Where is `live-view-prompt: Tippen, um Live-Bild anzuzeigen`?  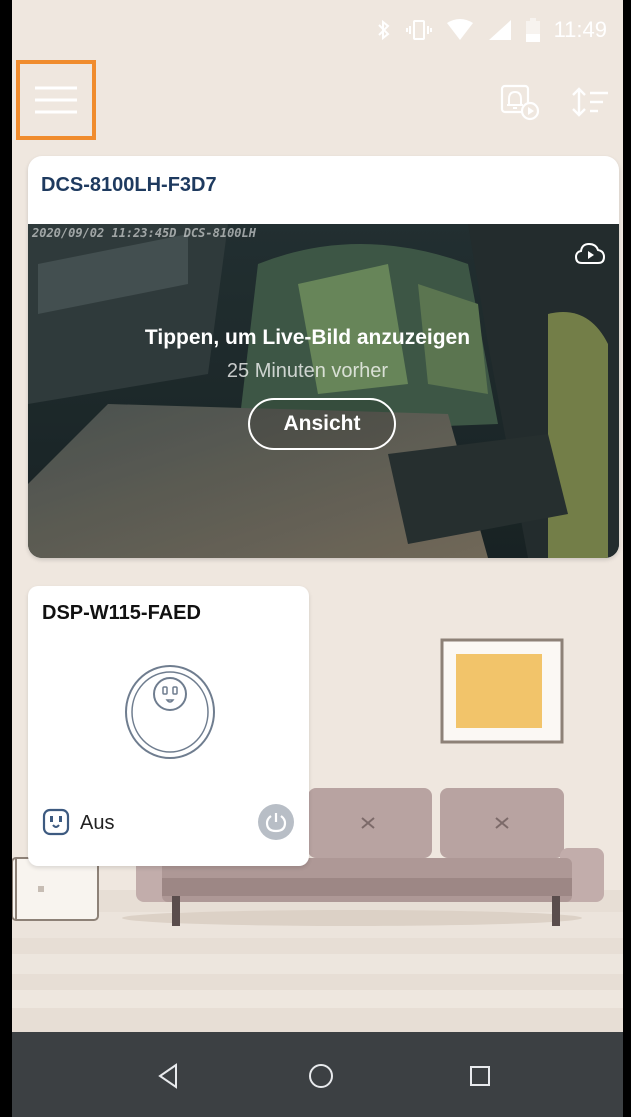 live-view-prompt: Tippen, um Live-Bild anzuzeigen is located at coordinates (307, 337).